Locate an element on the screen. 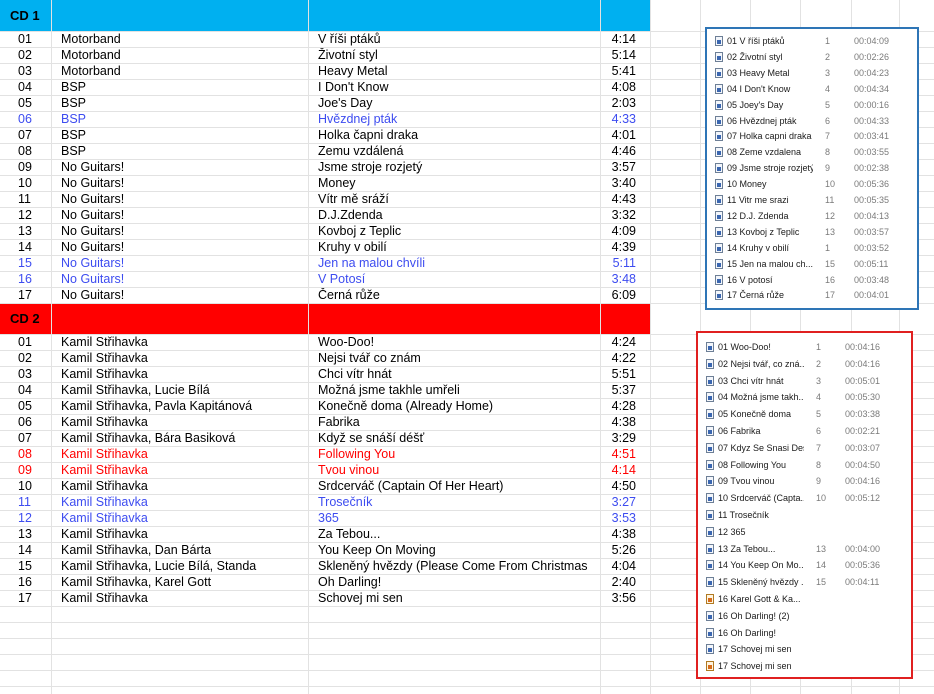 This screenshot has width=934, height=694. title-cell: Following You is located at coordinates (459, 454).